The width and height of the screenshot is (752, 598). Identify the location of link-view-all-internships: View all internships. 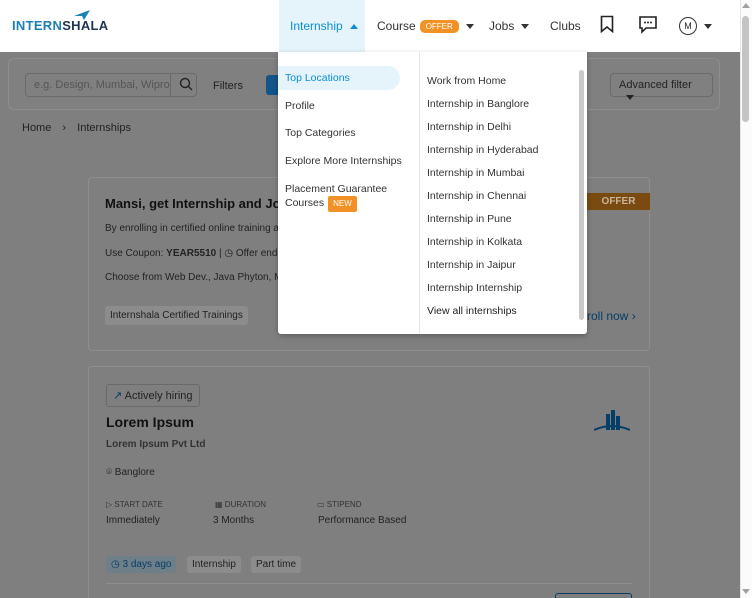
(472, 311).